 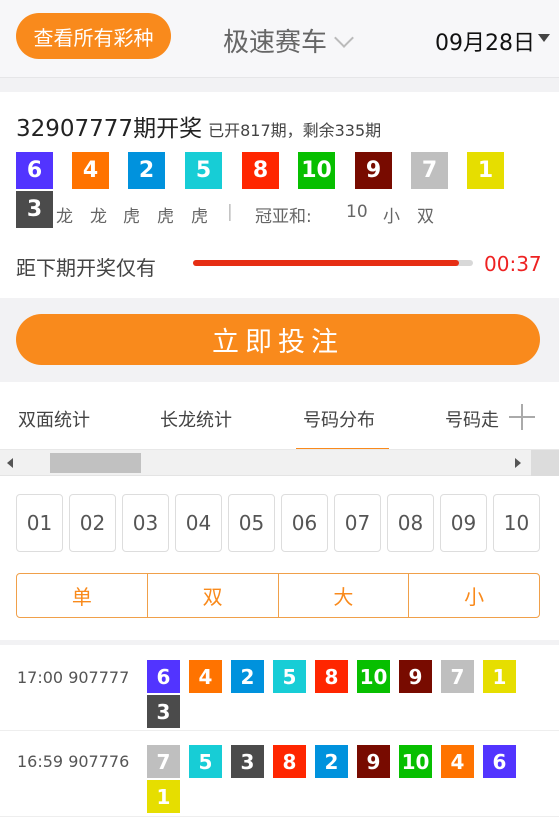 What do you see at coordinates (339, 419) in the screenshot?
I see `tab-number-distribution: 号码分布` at bounding box center [339, 419].